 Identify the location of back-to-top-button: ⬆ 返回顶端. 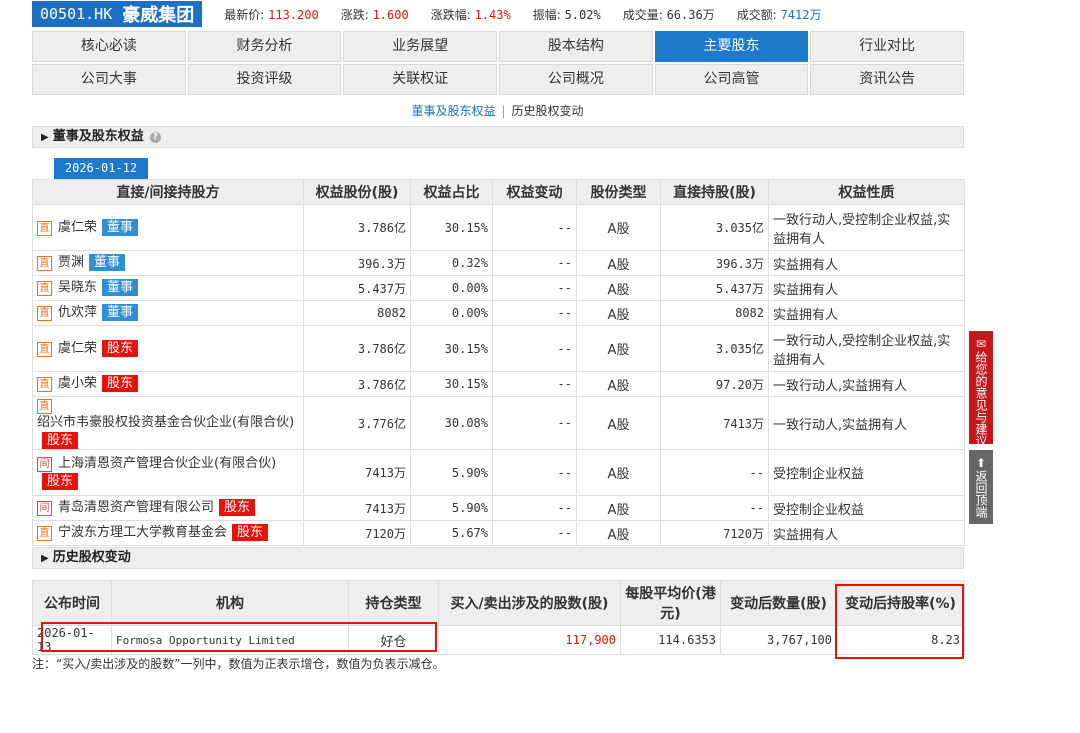
(981, 487).